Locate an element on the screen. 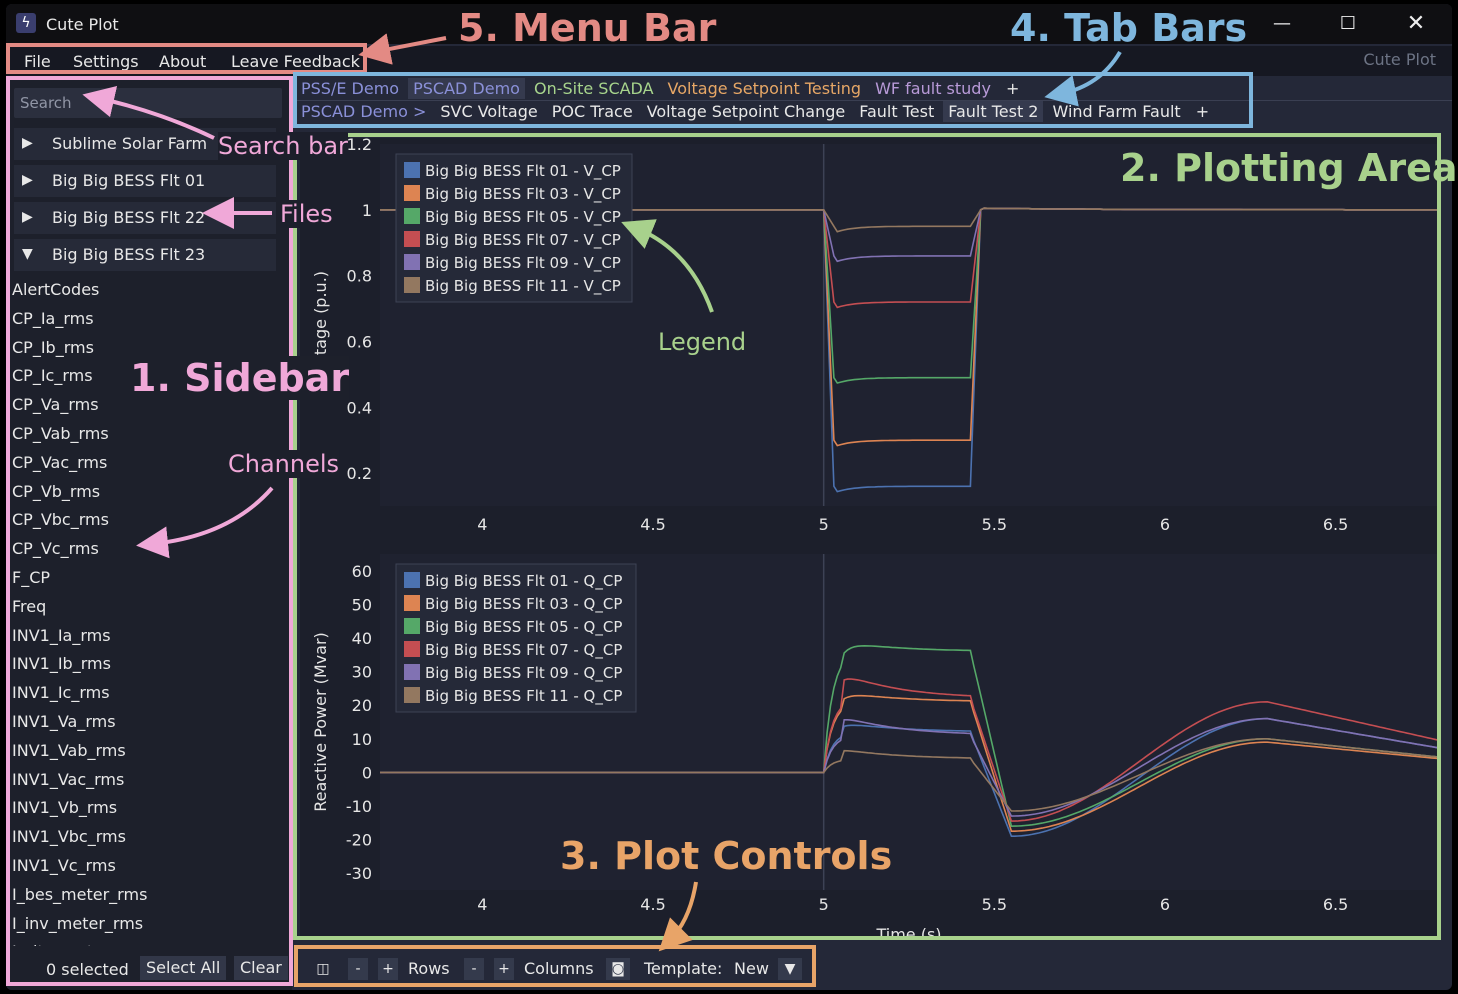 The width and height of the screenshot is (1458, 994). channel-item: INV1_Va_rms is located at coordinates (148, 722).